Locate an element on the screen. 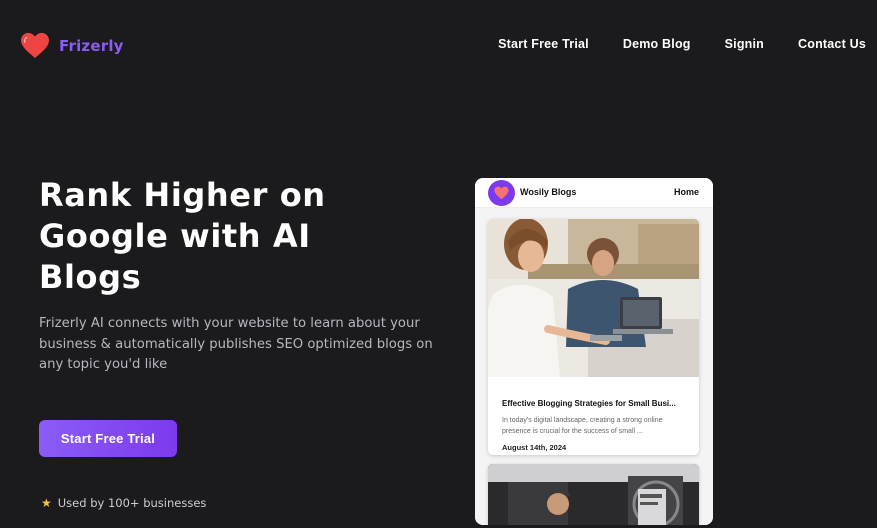 The image size is (877, 528). social-proof: ★ Used by 100+ businesses is located at coordinates (123, 503).